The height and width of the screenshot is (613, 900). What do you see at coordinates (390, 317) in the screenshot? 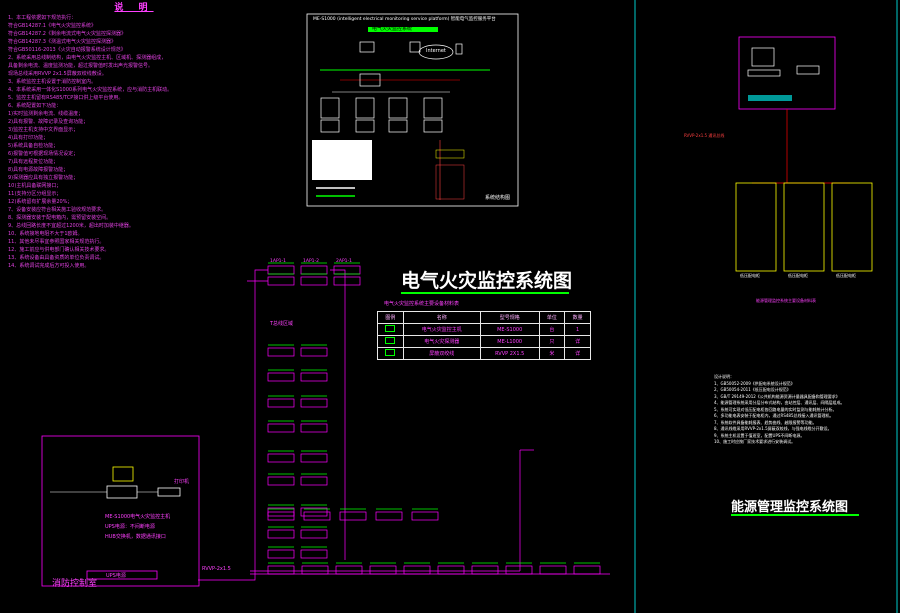
I see `legend-header-cell: 图例` at bounding box center [390, 317].